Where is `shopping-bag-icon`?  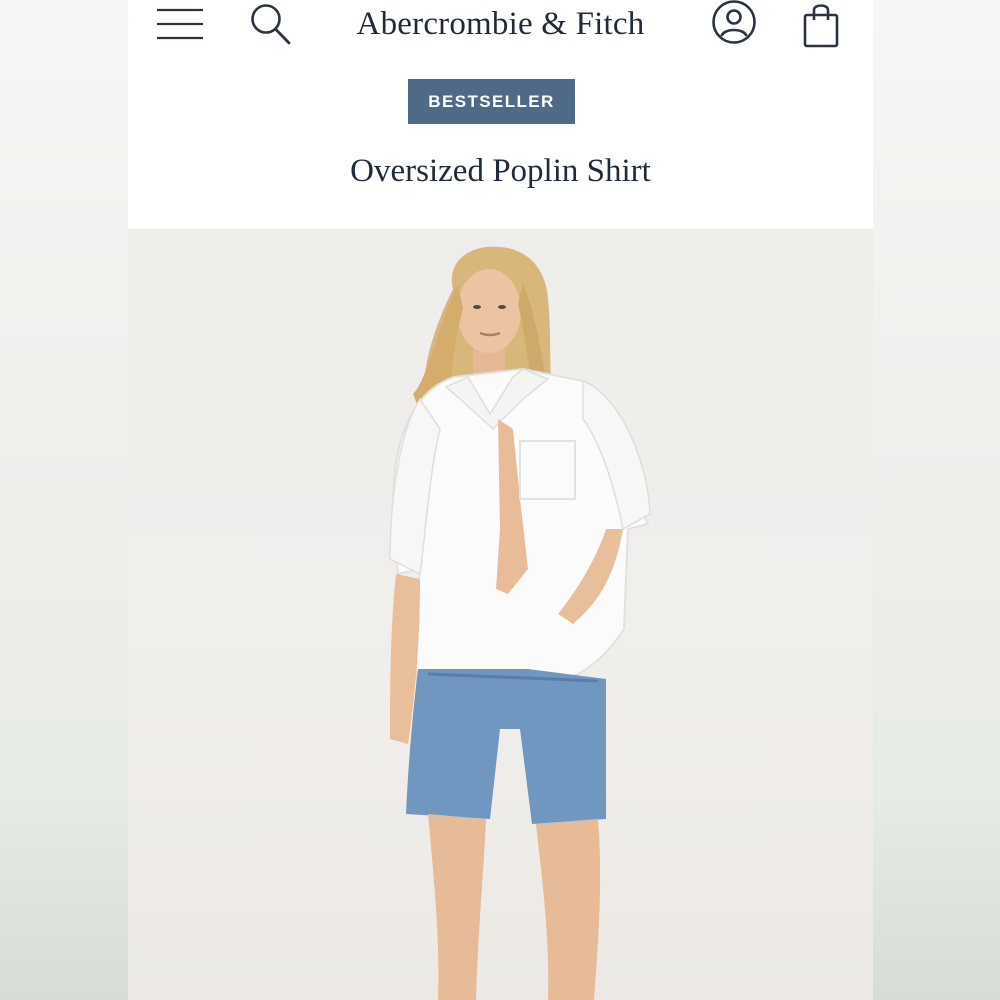
shopping-bag-icon is located at coordinates (821, 26).